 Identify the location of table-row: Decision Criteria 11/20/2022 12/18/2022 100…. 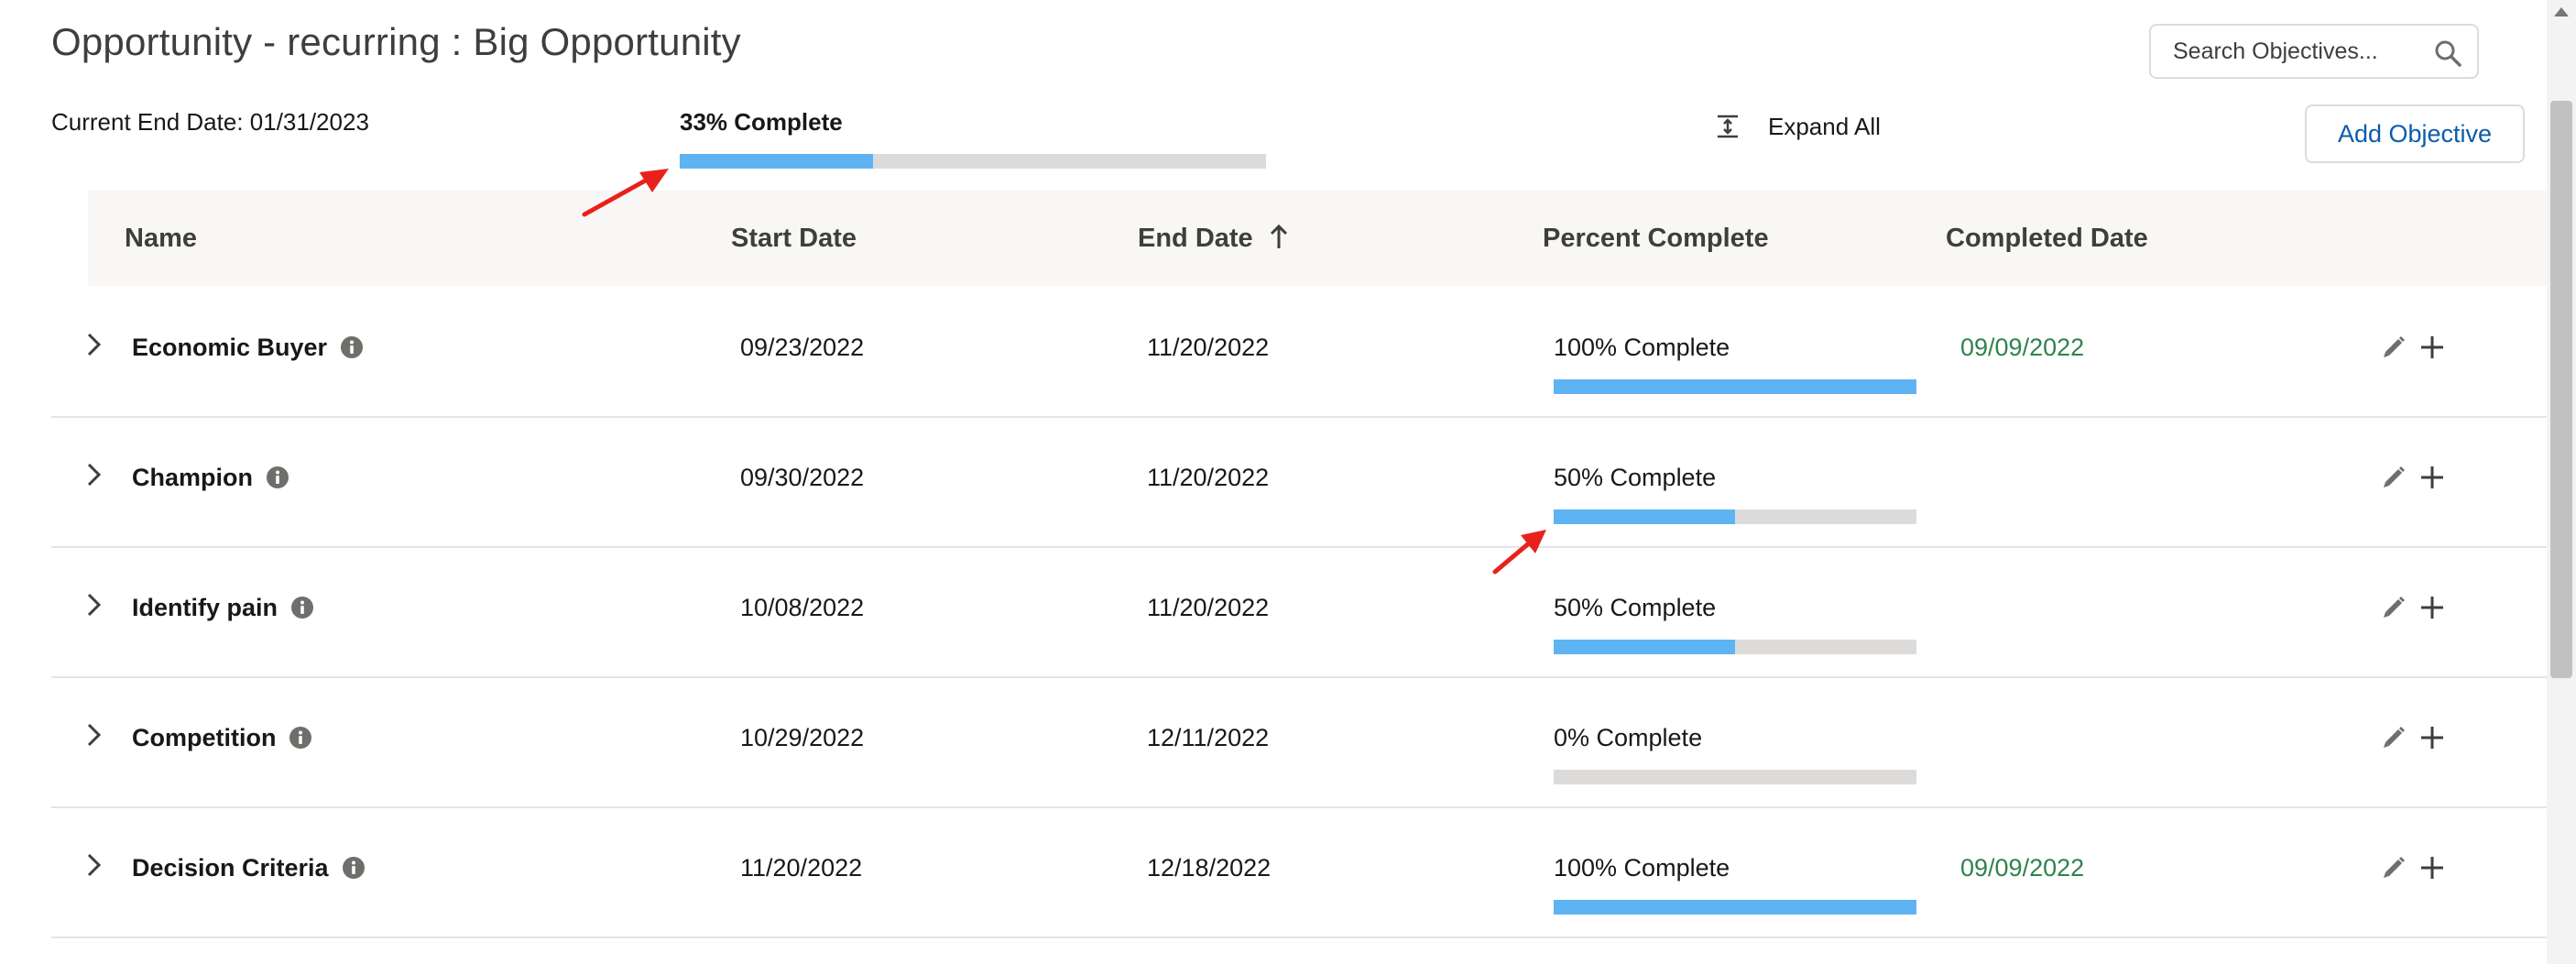
(1299, 872).